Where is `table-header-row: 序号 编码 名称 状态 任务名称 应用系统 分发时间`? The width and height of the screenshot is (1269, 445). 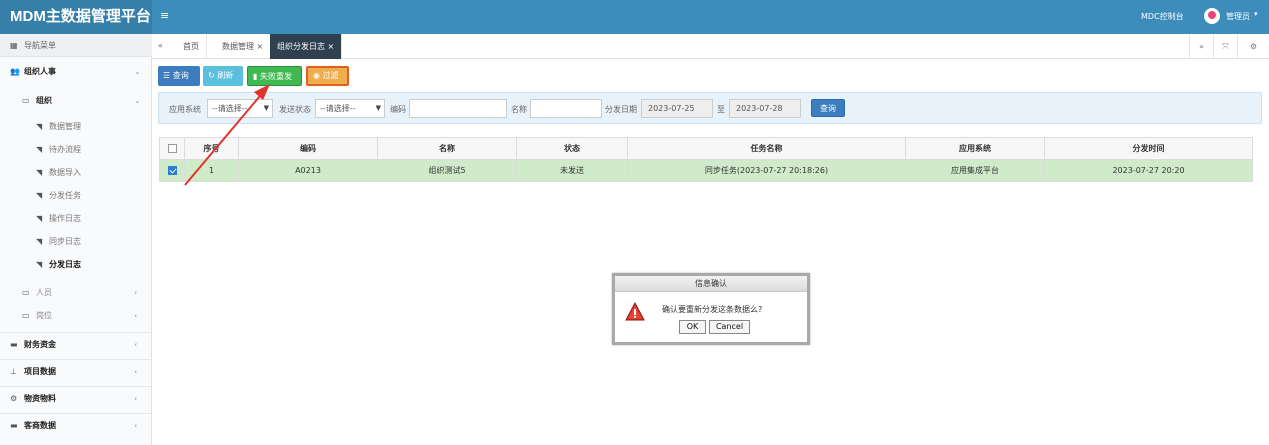 table-header-row: 序号 编码 名称 状态 任务名称 应用系统 分发时间 is located at coordinates (706, 148).